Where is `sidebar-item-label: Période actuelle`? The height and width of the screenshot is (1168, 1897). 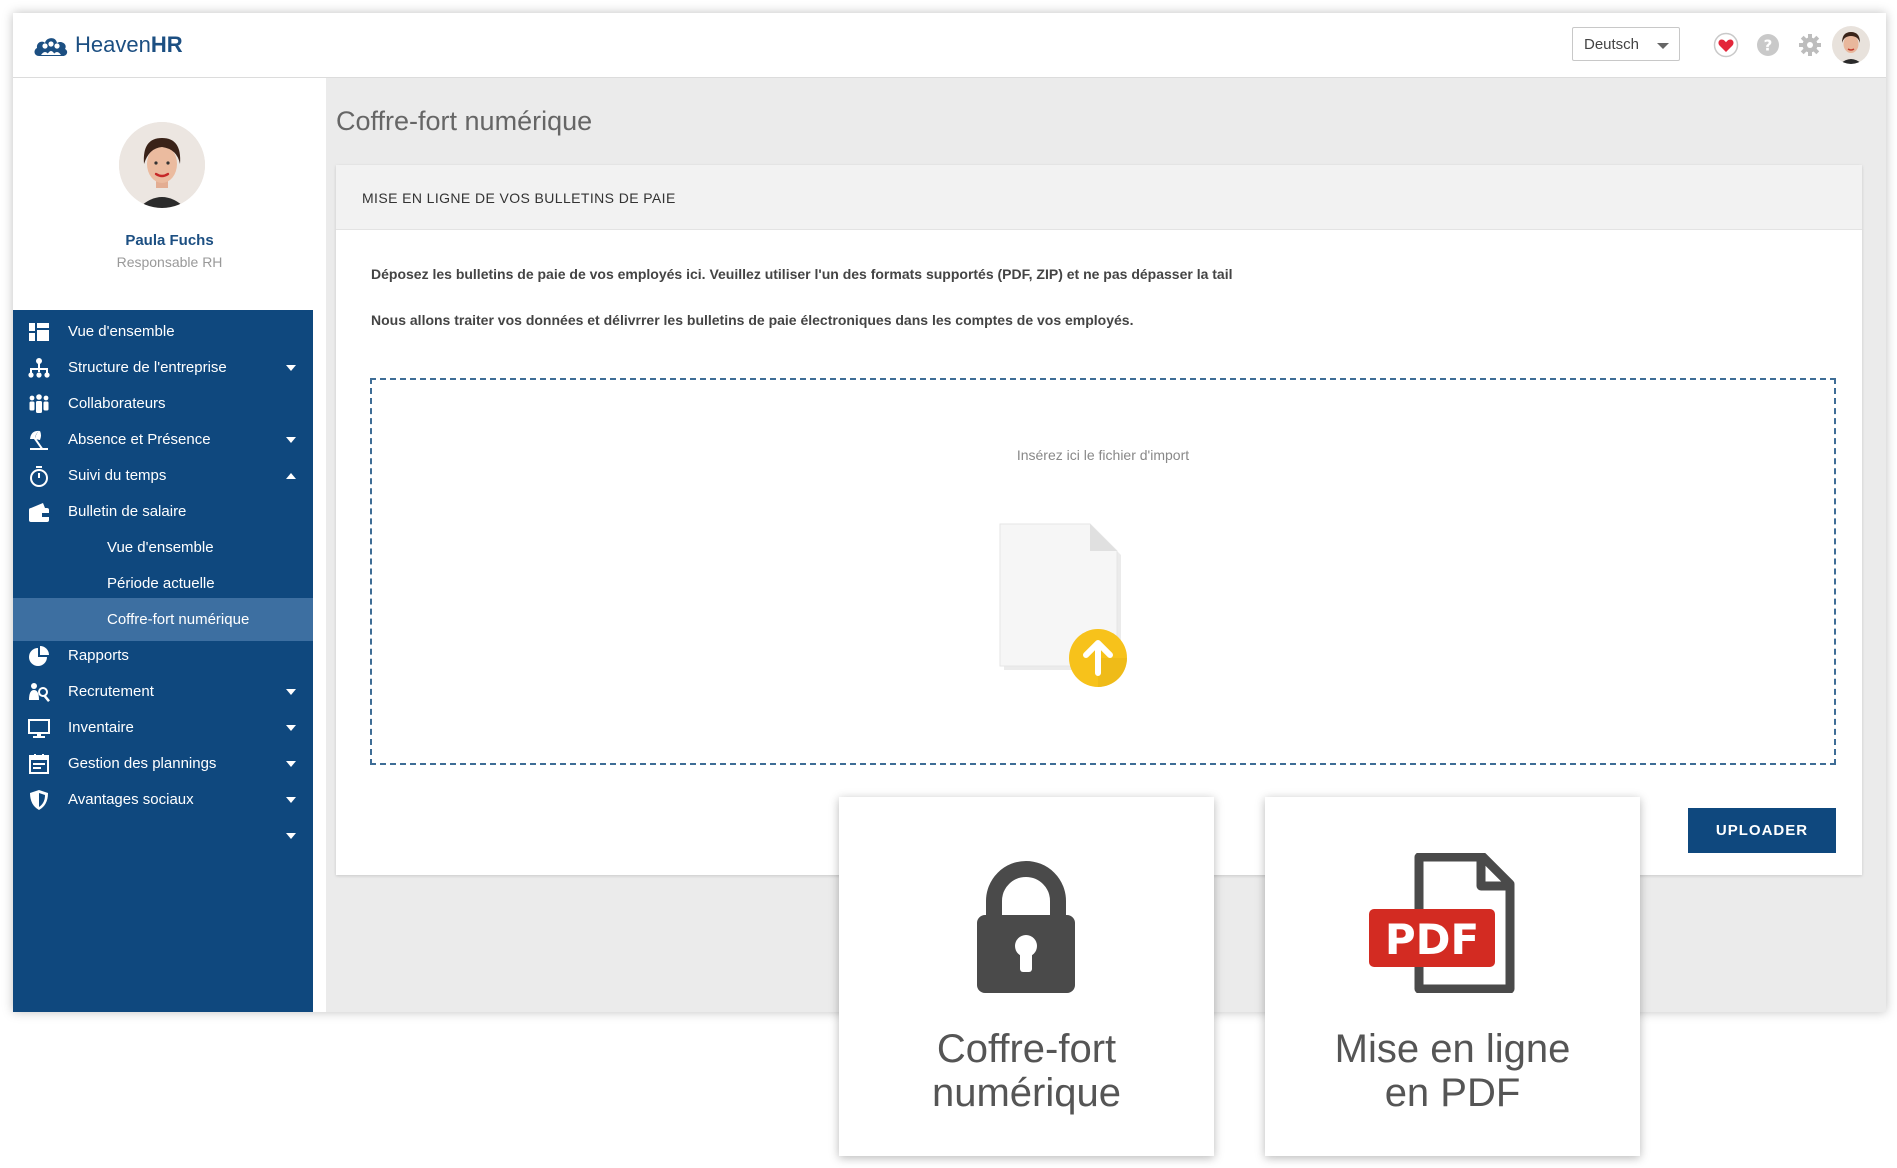 sidebar-item-label: Période actuelle is located at coordinates (161, 583).